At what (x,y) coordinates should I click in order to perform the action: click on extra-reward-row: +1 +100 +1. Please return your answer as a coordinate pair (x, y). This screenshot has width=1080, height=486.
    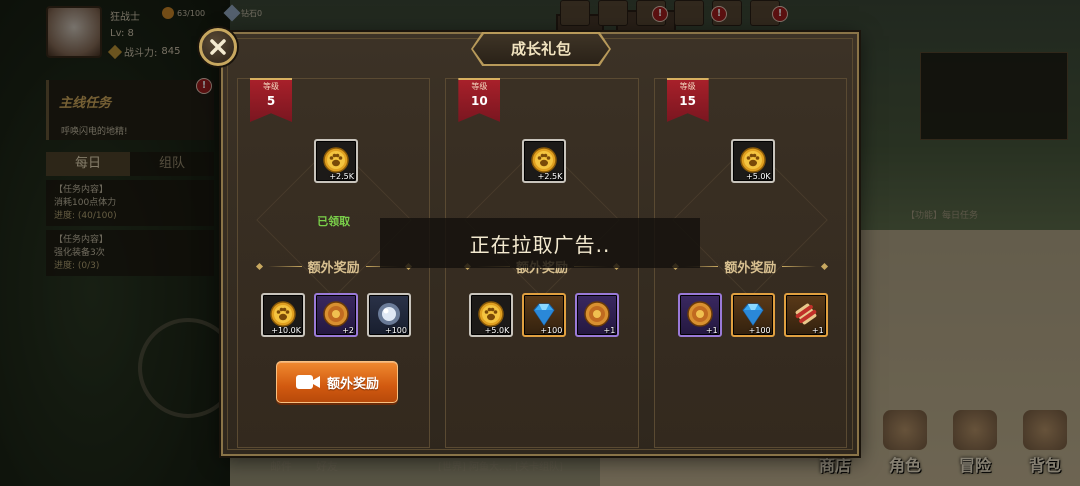
    Looking at the image, I should click on (750, 315).